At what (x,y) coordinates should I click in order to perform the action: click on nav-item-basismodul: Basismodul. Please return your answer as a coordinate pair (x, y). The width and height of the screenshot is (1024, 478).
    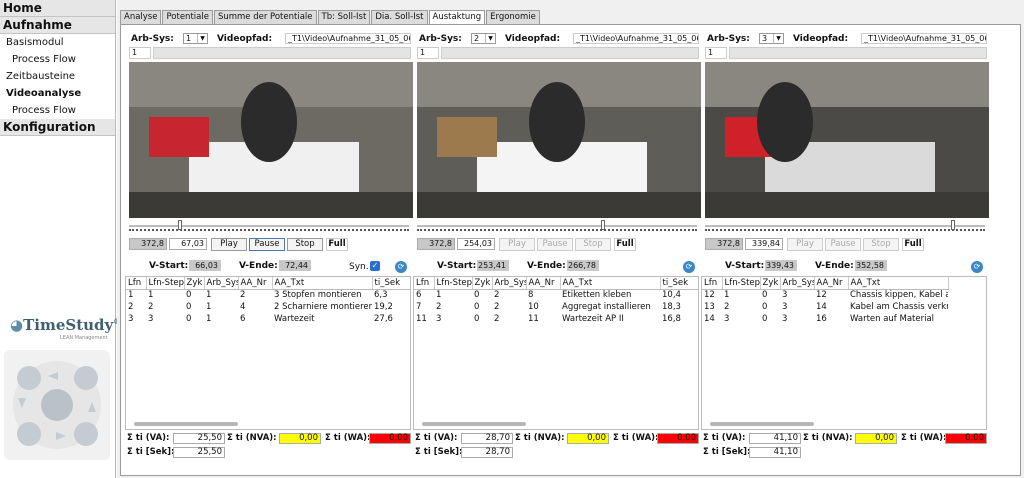
    Looking at the image, I should click on (57, 42).